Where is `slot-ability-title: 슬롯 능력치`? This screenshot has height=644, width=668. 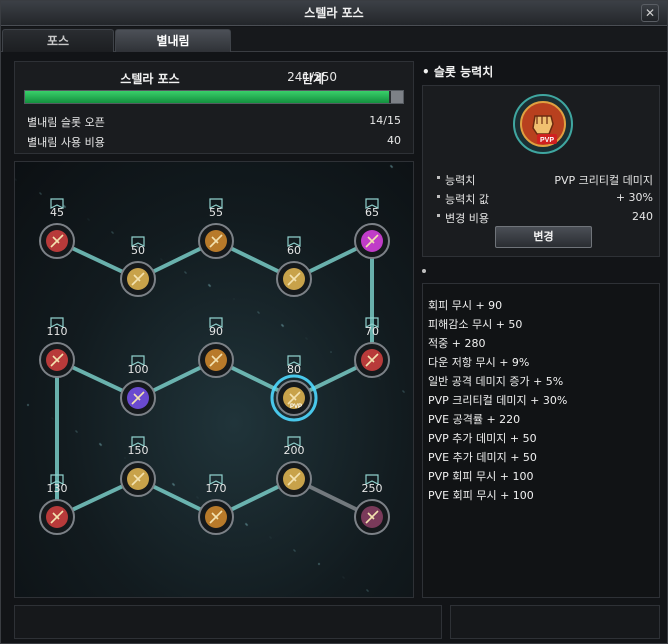 slot-ability-title: 슬롯 능력치 is located at coordinates (463, 72).